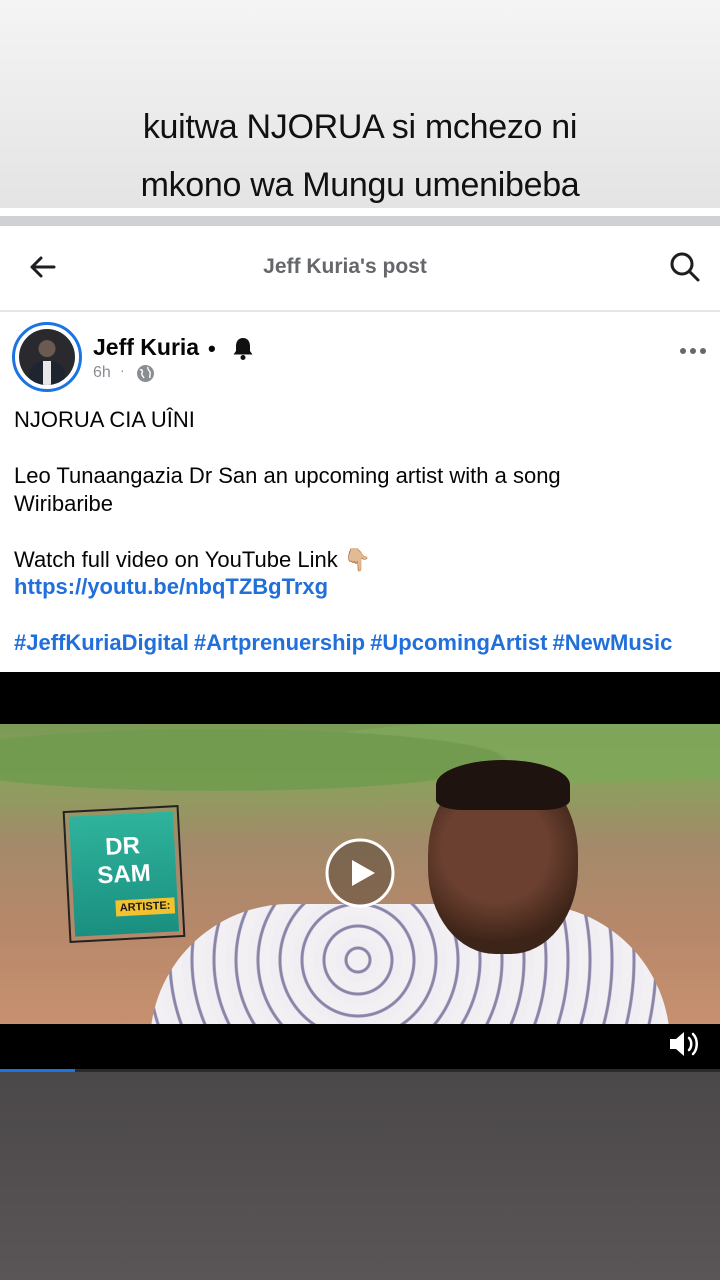  I want to click on post-time: 6h, so click(102, 373).